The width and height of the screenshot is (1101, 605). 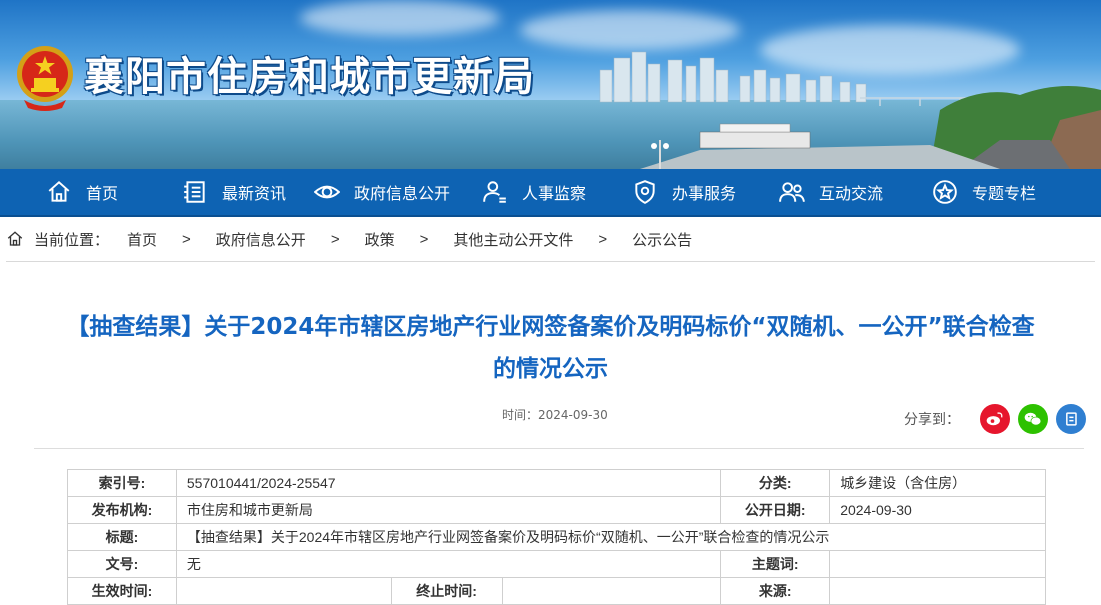 I want to click on table-row: 文号: 无 主题词:, so click(x=556, y=564).